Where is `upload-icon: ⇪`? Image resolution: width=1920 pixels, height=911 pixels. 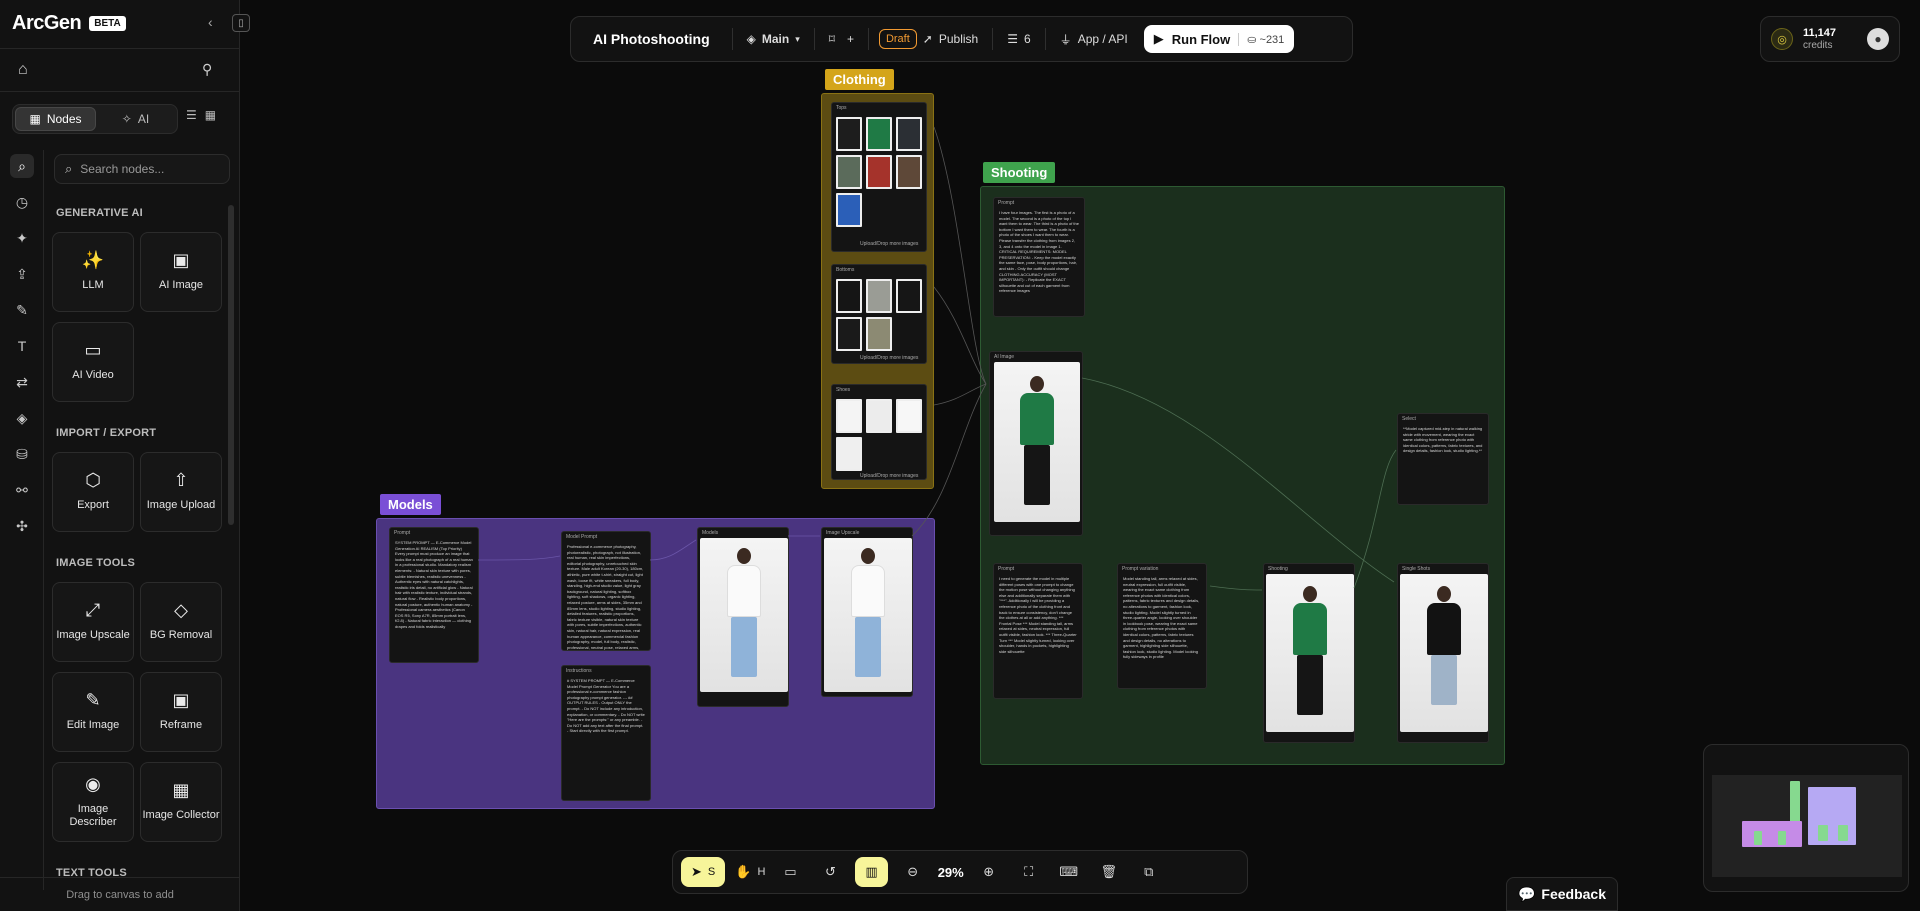 upload-icon: ⇪ is located at coordinates (22, 274).